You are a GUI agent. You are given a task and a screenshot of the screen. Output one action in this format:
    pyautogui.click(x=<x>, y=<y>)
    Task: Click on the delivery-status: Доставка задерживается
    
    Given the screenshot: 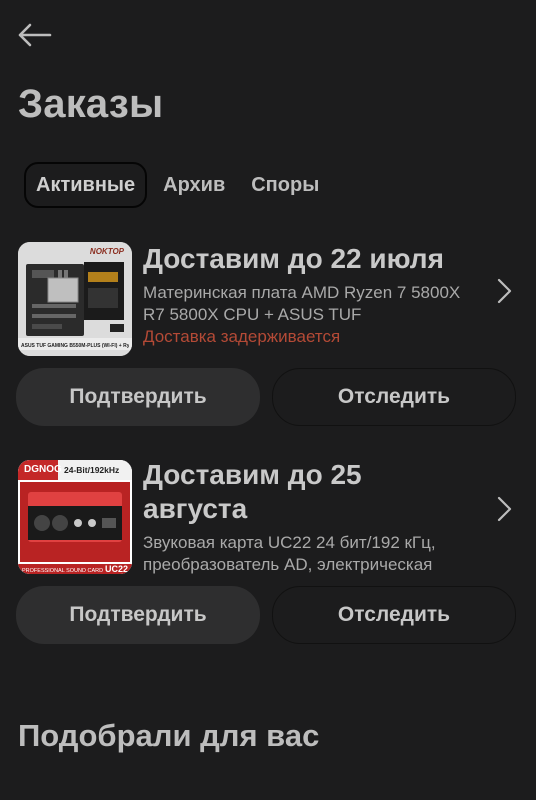 What is the action you would take?
    pyautogui.click(x=242, y=336)
    